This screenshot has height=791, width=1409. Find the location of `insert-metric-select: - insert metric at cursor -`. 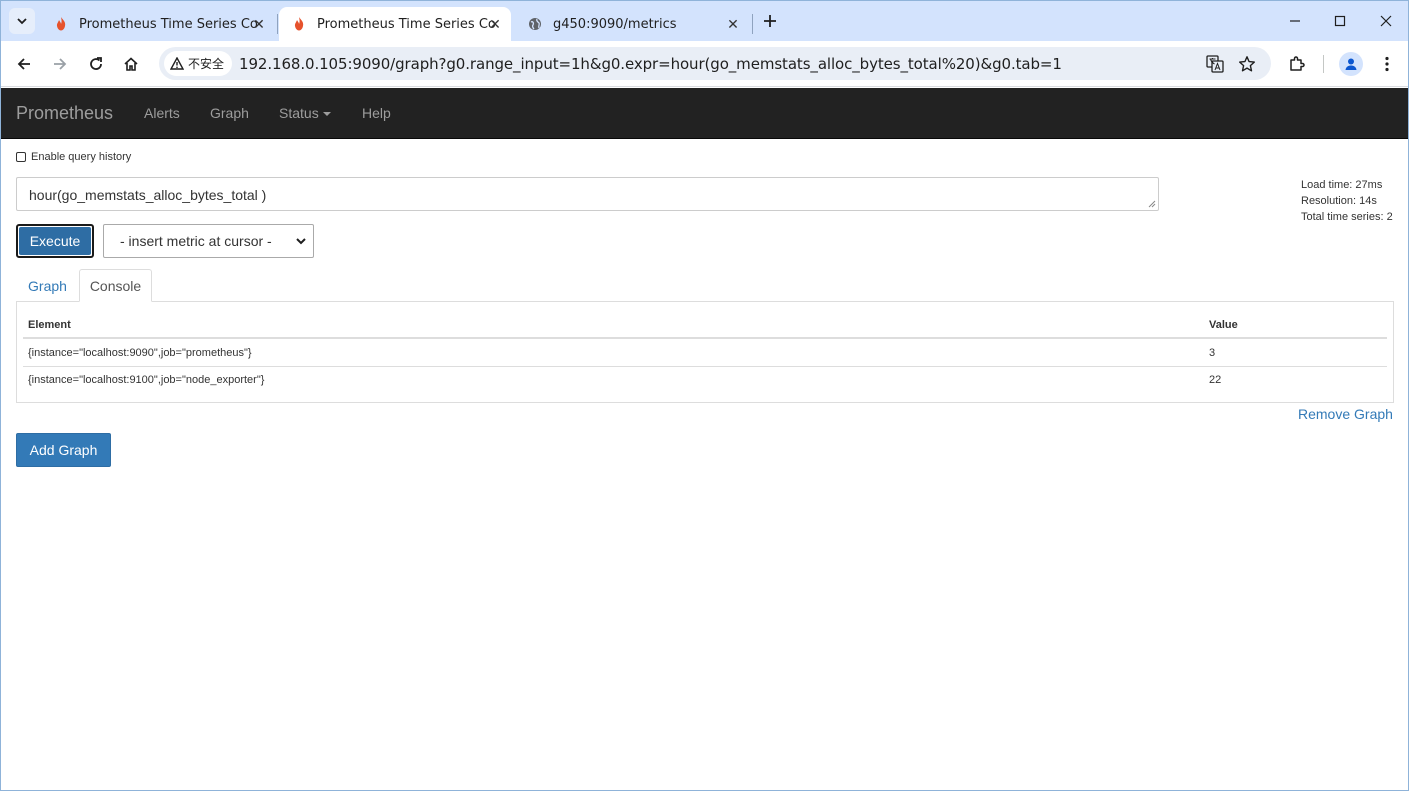

insert-metric-select: - insert metric at cursor - is located at coordinates (208, 241).